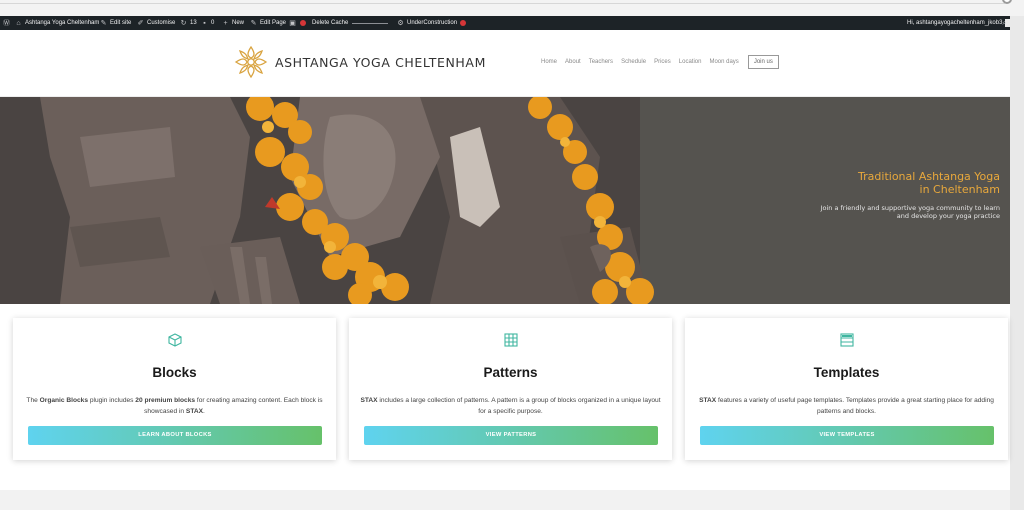 This screenshot has width=1024, height=510. I want to click on admin-search-field, so click(370, 23).